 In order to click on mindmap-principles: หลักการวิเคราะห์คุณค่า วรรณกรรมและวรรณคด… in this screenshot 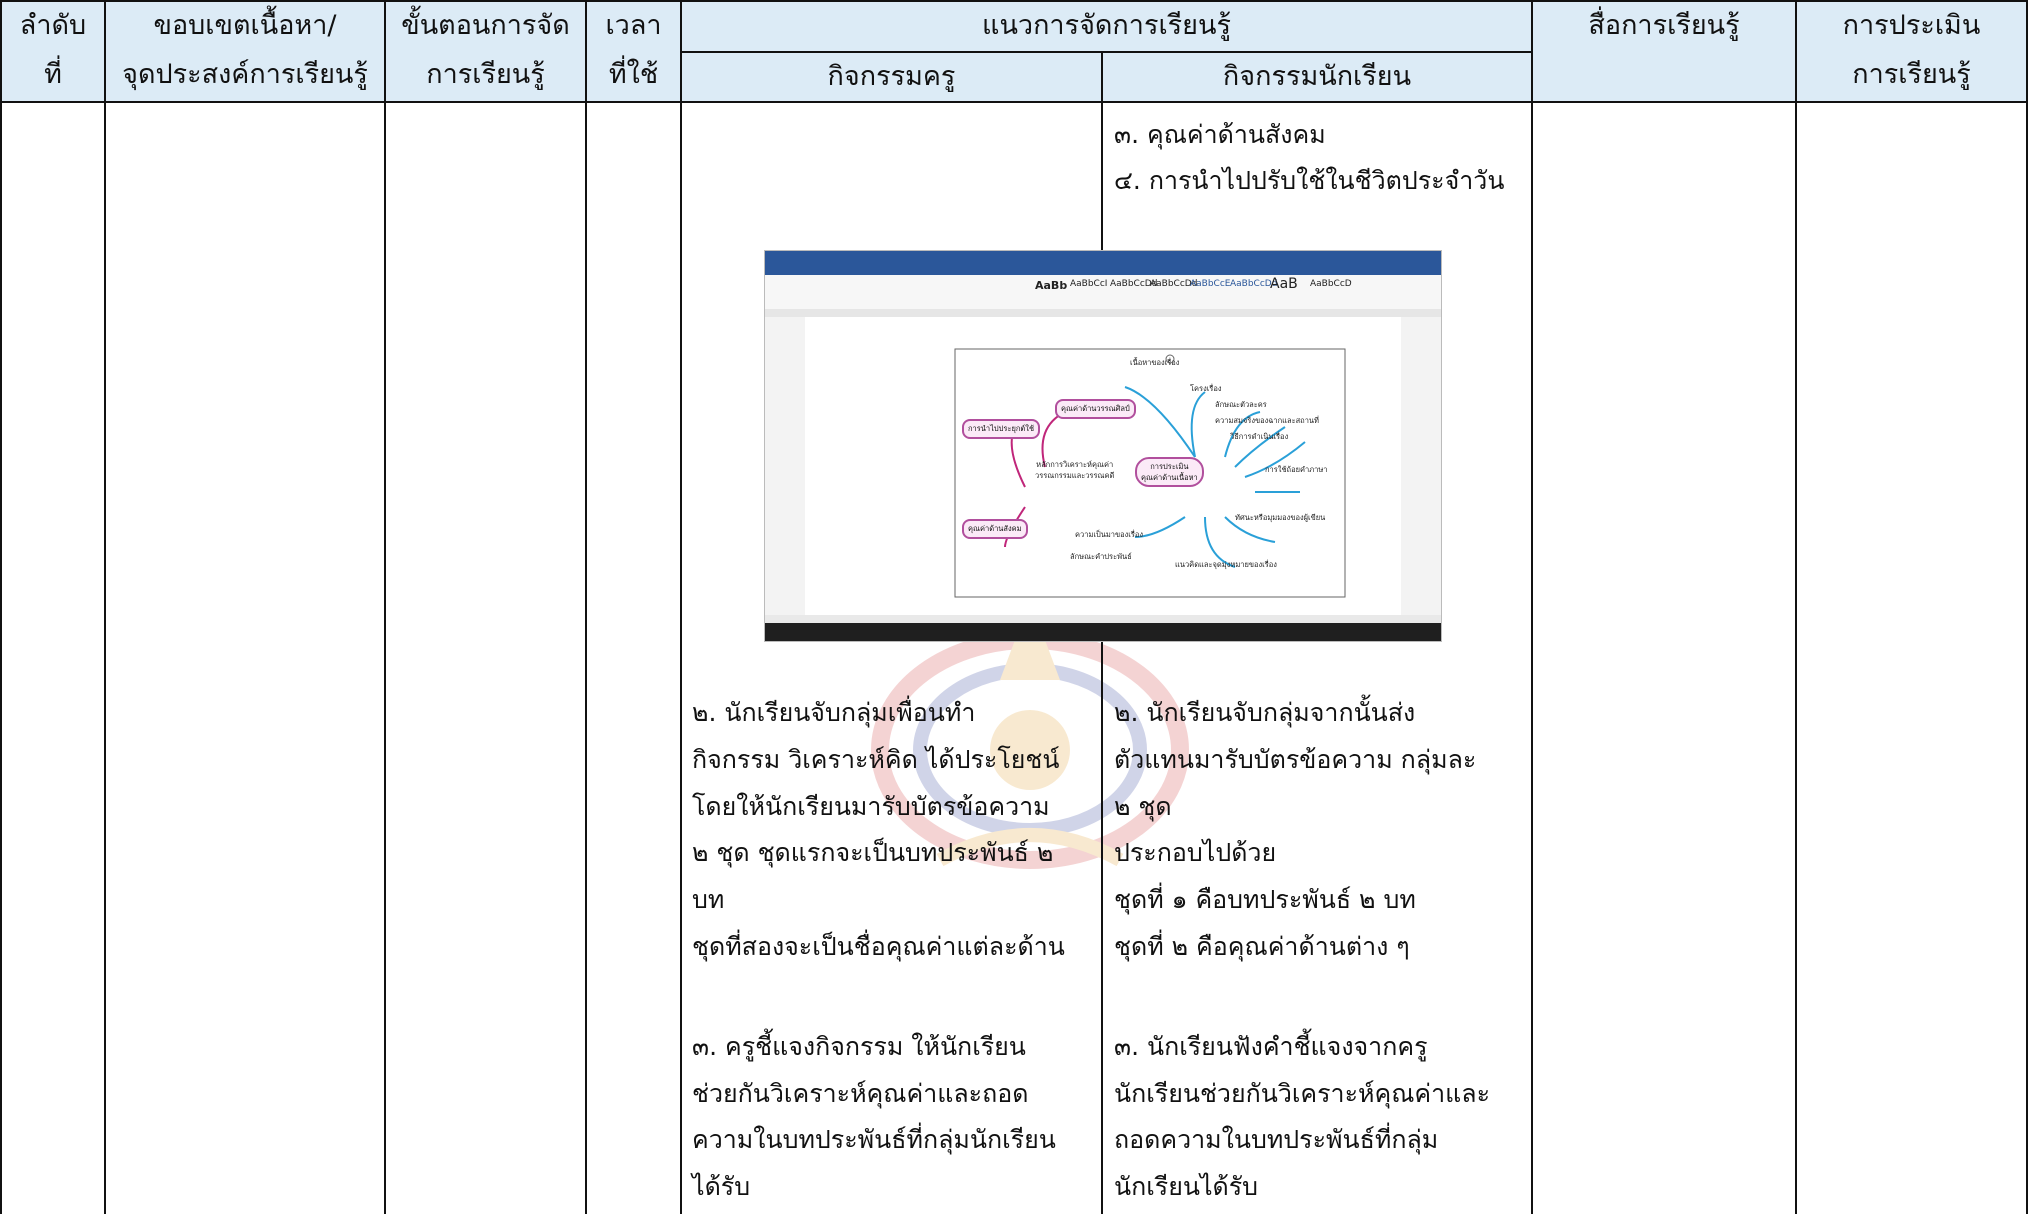, I will do `click(1075, 470)`.